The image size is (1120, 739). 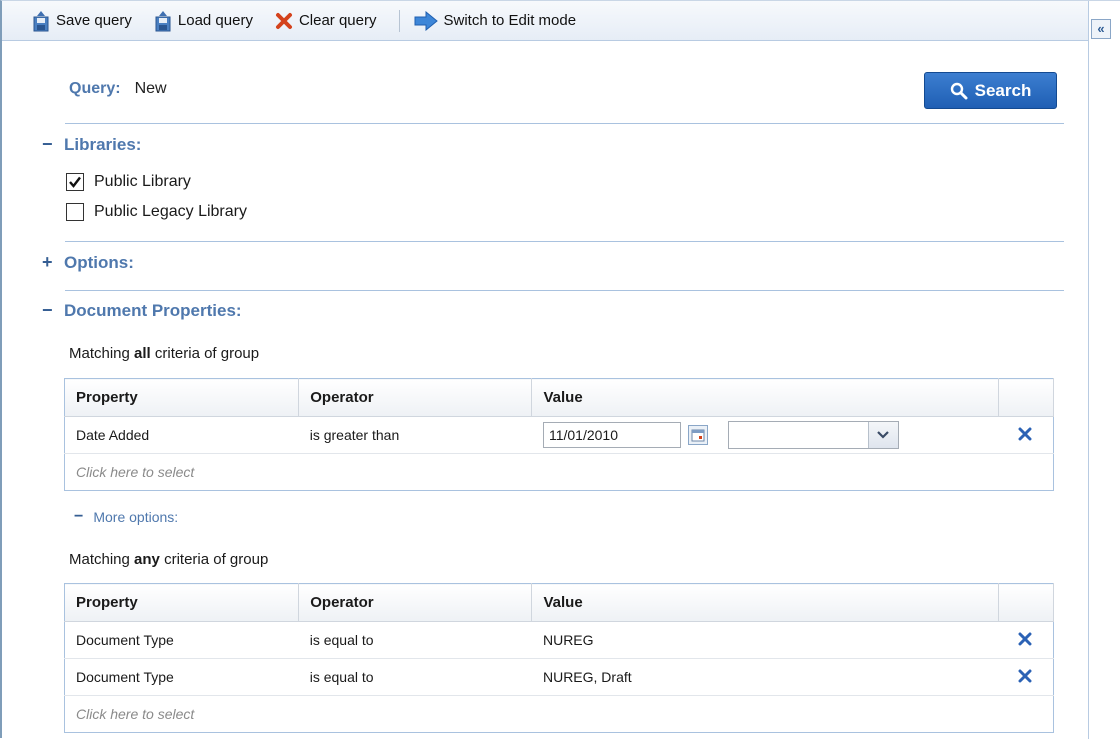 I want to click on save-query-button: Save query, so click(x=82, y=21).